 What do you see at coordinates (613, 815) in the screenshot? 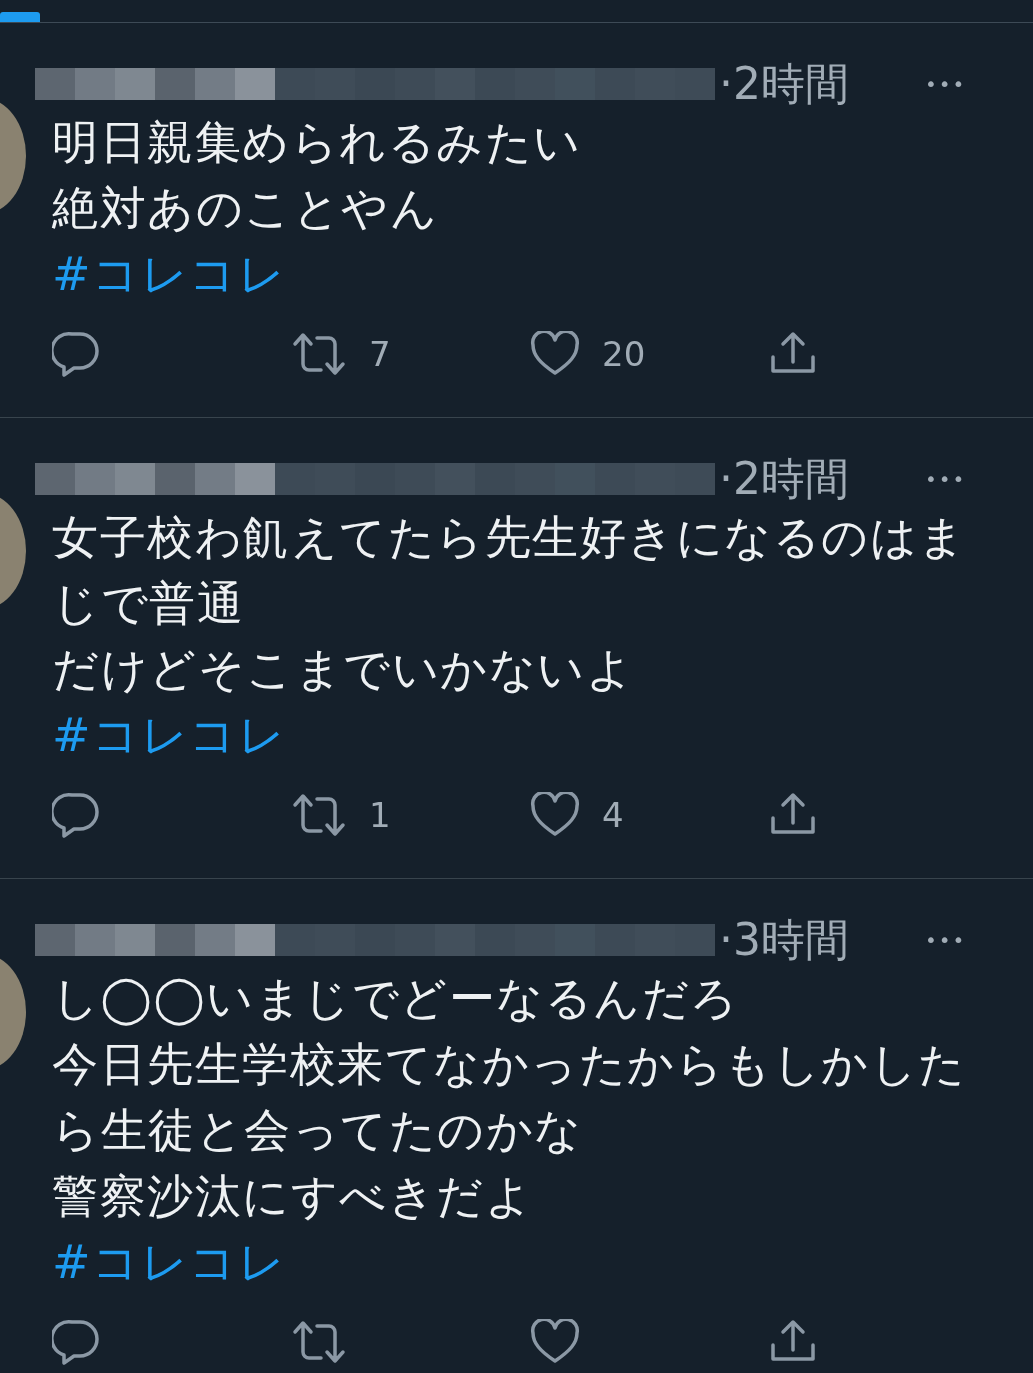
I see `like-count: 4` at bounding box center [613, 815].